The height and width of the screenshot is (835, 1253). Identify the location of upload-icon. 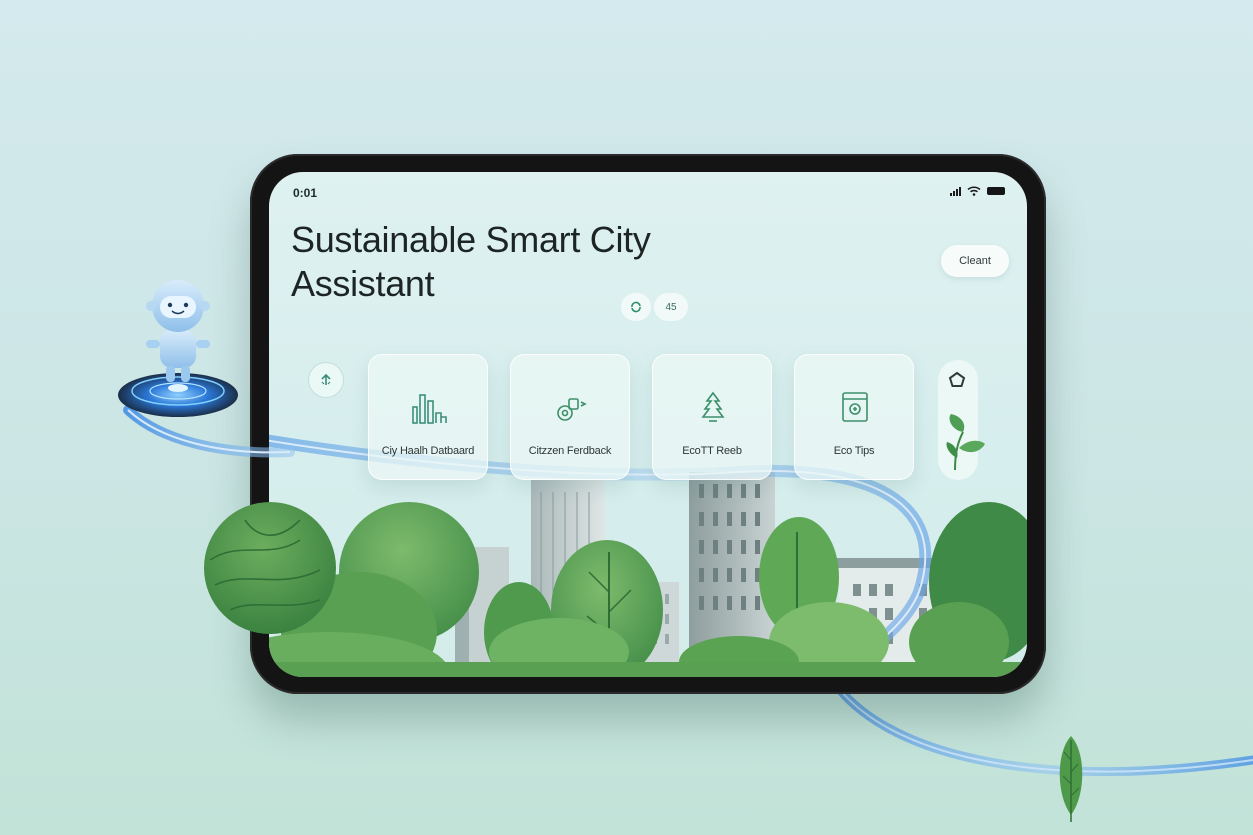
(326, 379).